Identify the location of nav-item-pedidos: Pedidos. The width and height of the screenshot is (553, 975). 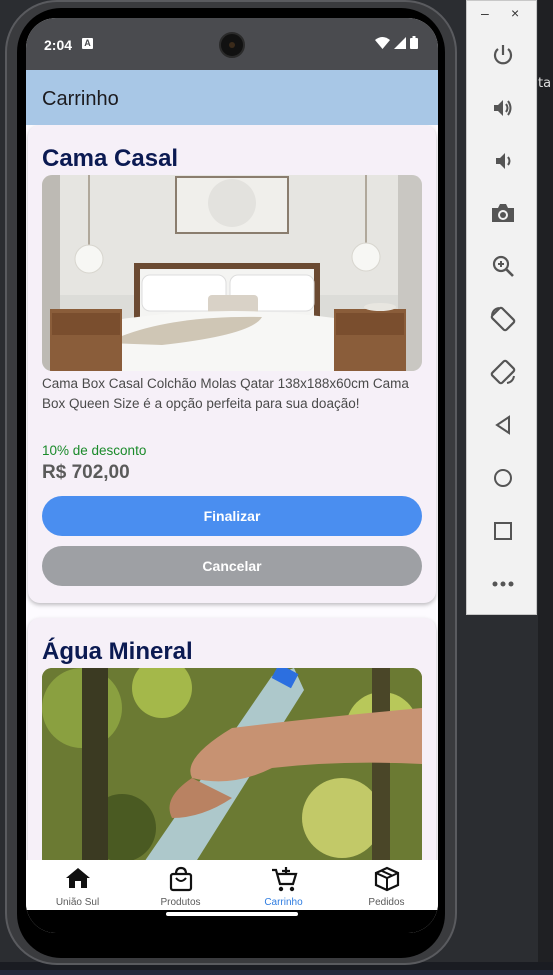
(386, 885).